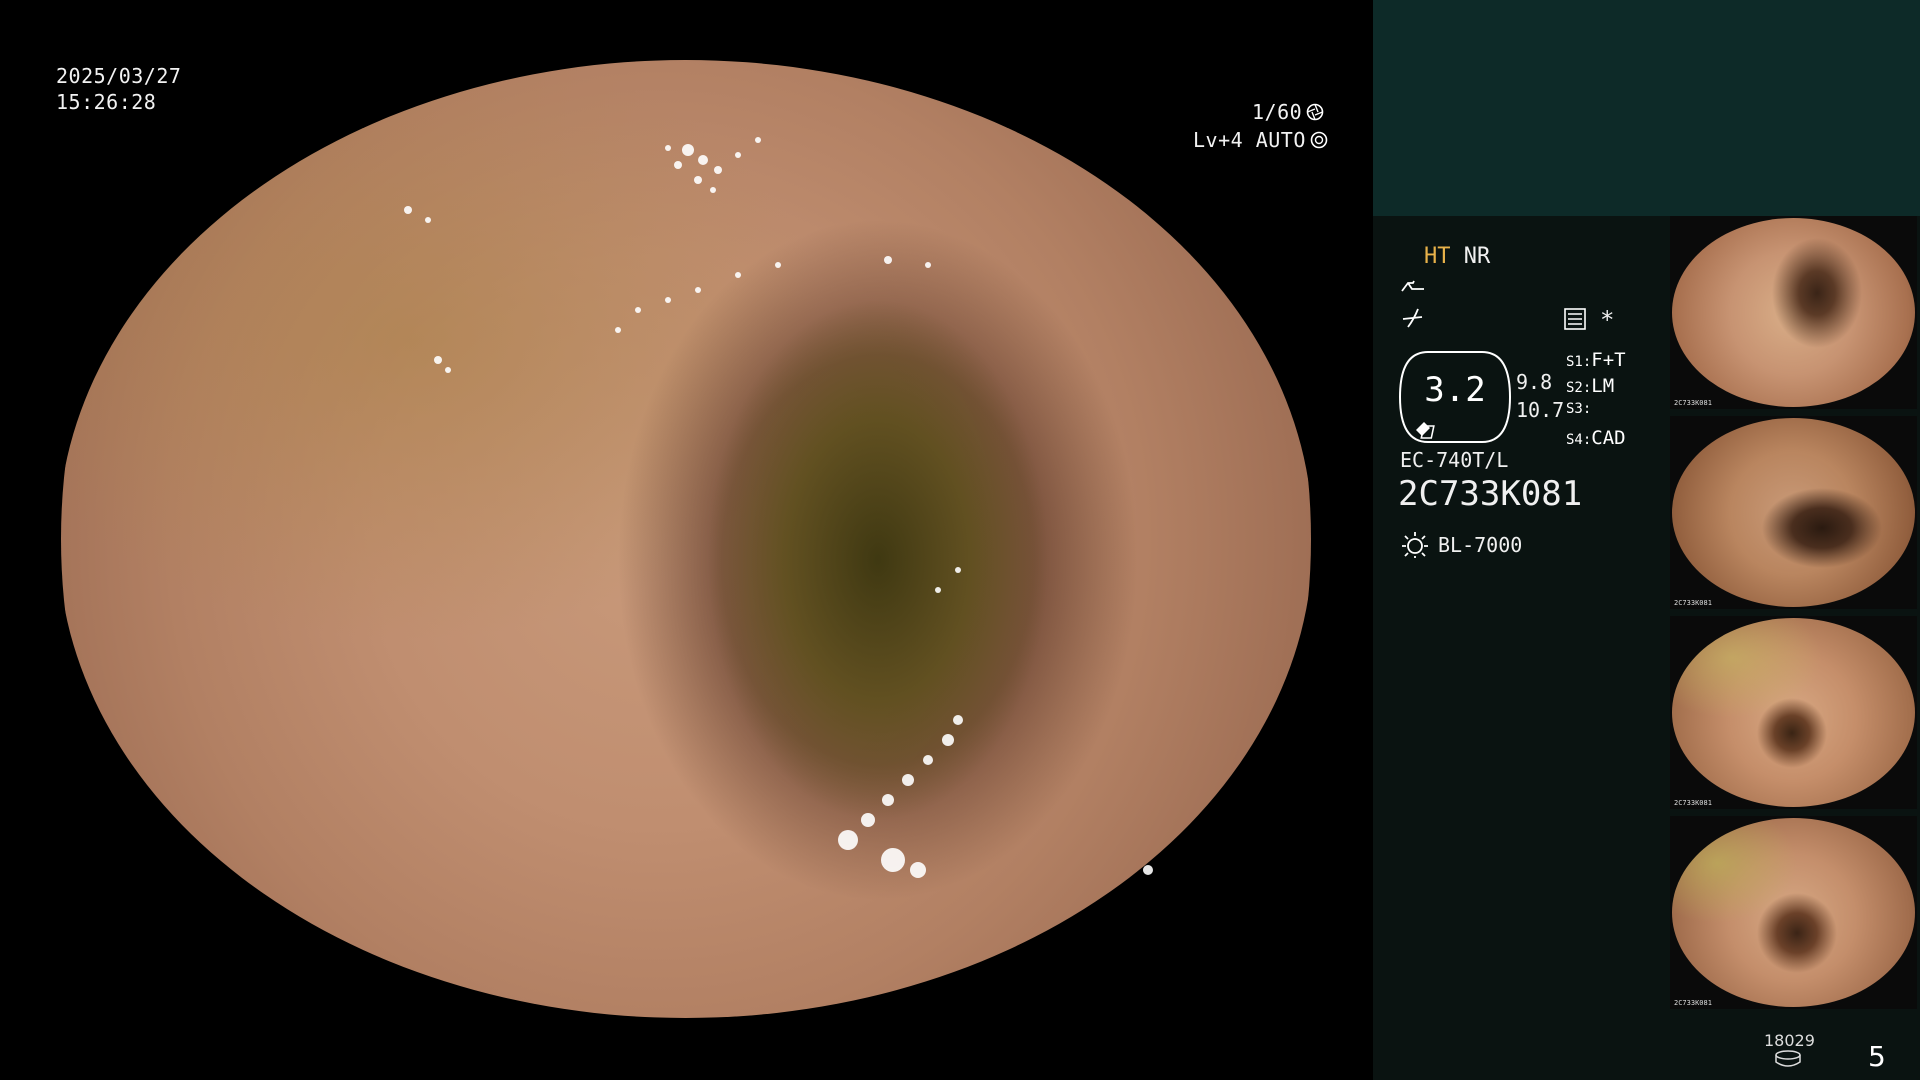  I want to click on measure-value-b: 10.7, so click(1540, 410).